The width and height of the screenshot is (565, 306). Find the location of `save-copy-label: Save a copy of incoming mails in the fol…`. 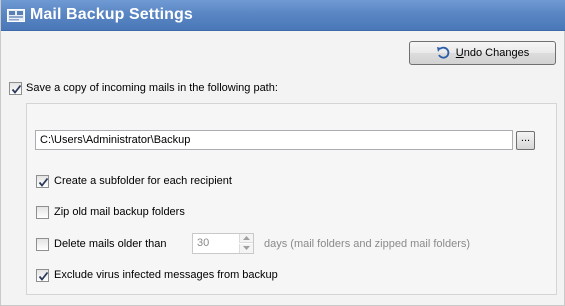

save-copy-label: Save a copy of incoming mails in the fol… is located at coordinates (152, 88).